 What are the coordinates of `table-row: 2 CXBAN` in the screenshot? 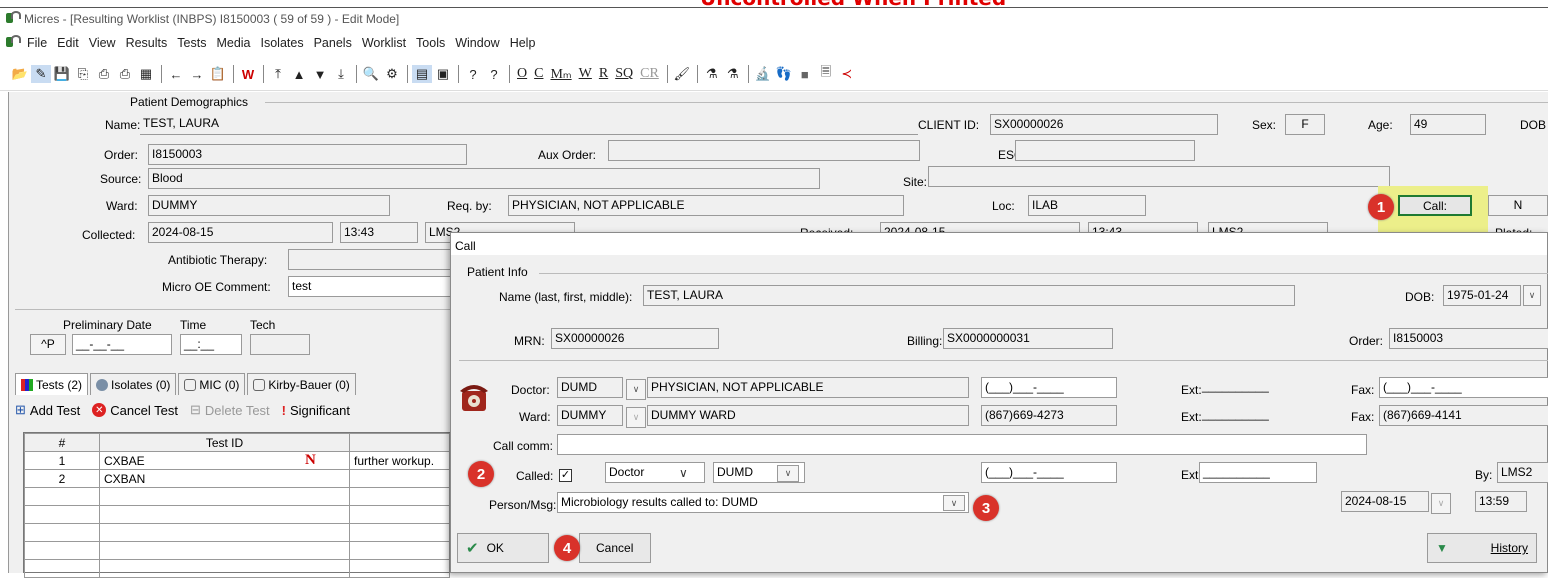 It's located at (237, 478).